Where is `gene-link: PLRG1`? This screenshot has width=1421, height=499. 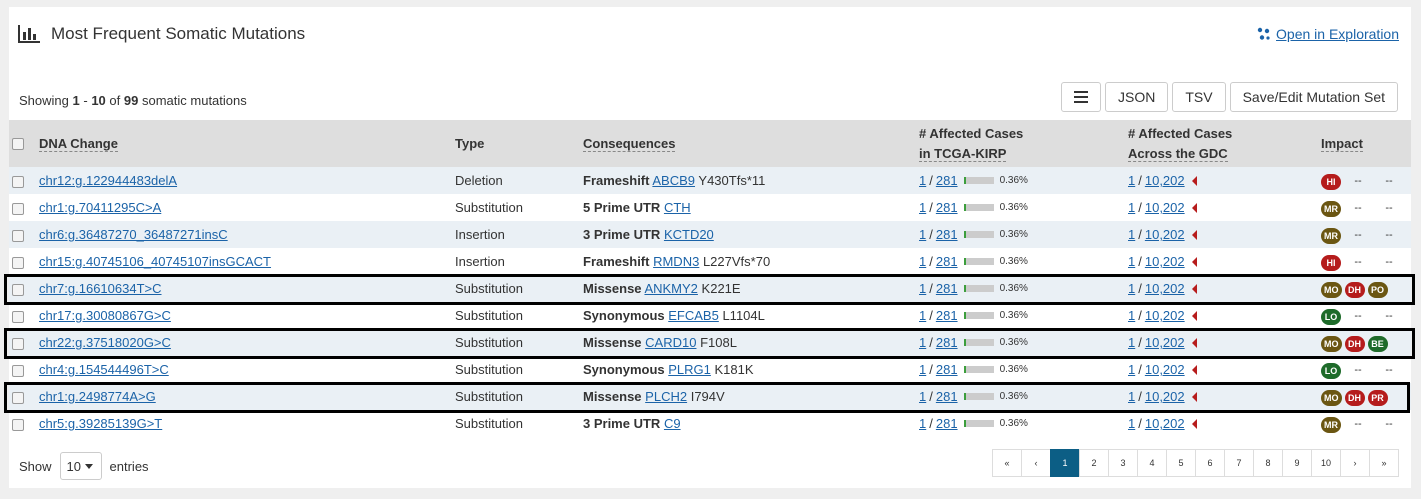
gene-link: PLRG1 is located at coordinates (689, 369).